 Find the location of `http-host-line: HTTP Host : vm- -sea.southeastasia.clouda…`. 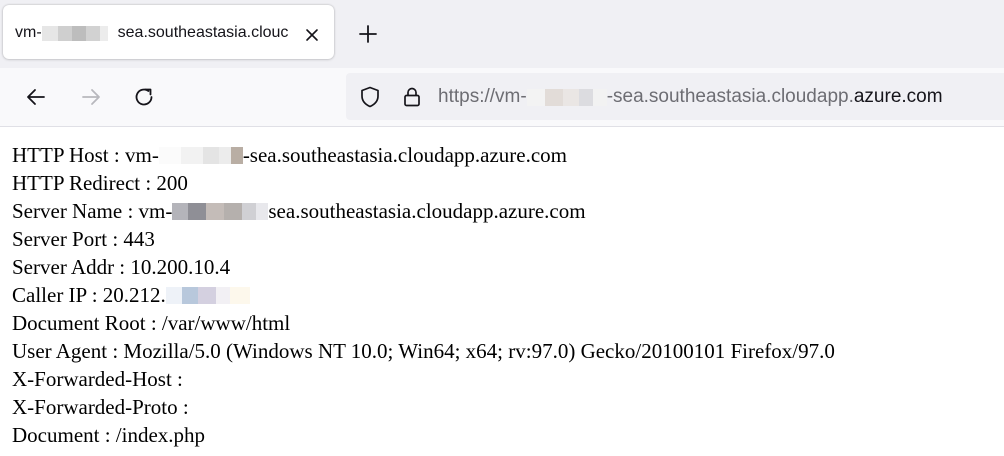

http-host-line: HTTP Host : vm- -sea.southeastasia.clouda… is located at coordinates (423, 155).